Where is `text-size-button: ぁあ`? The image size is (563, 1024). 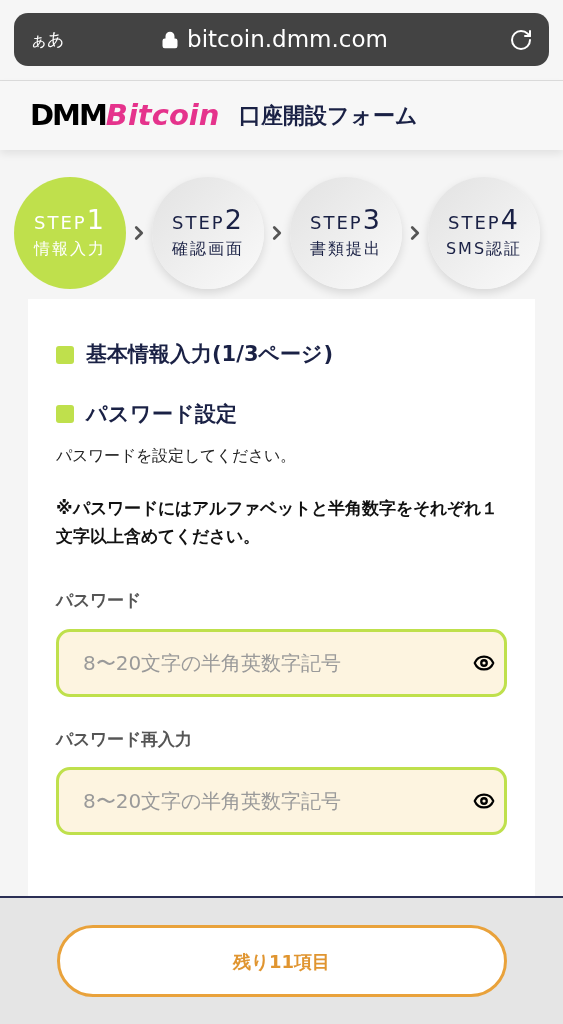 text-size-button: ぁあ is located at coordinates (47, 39).